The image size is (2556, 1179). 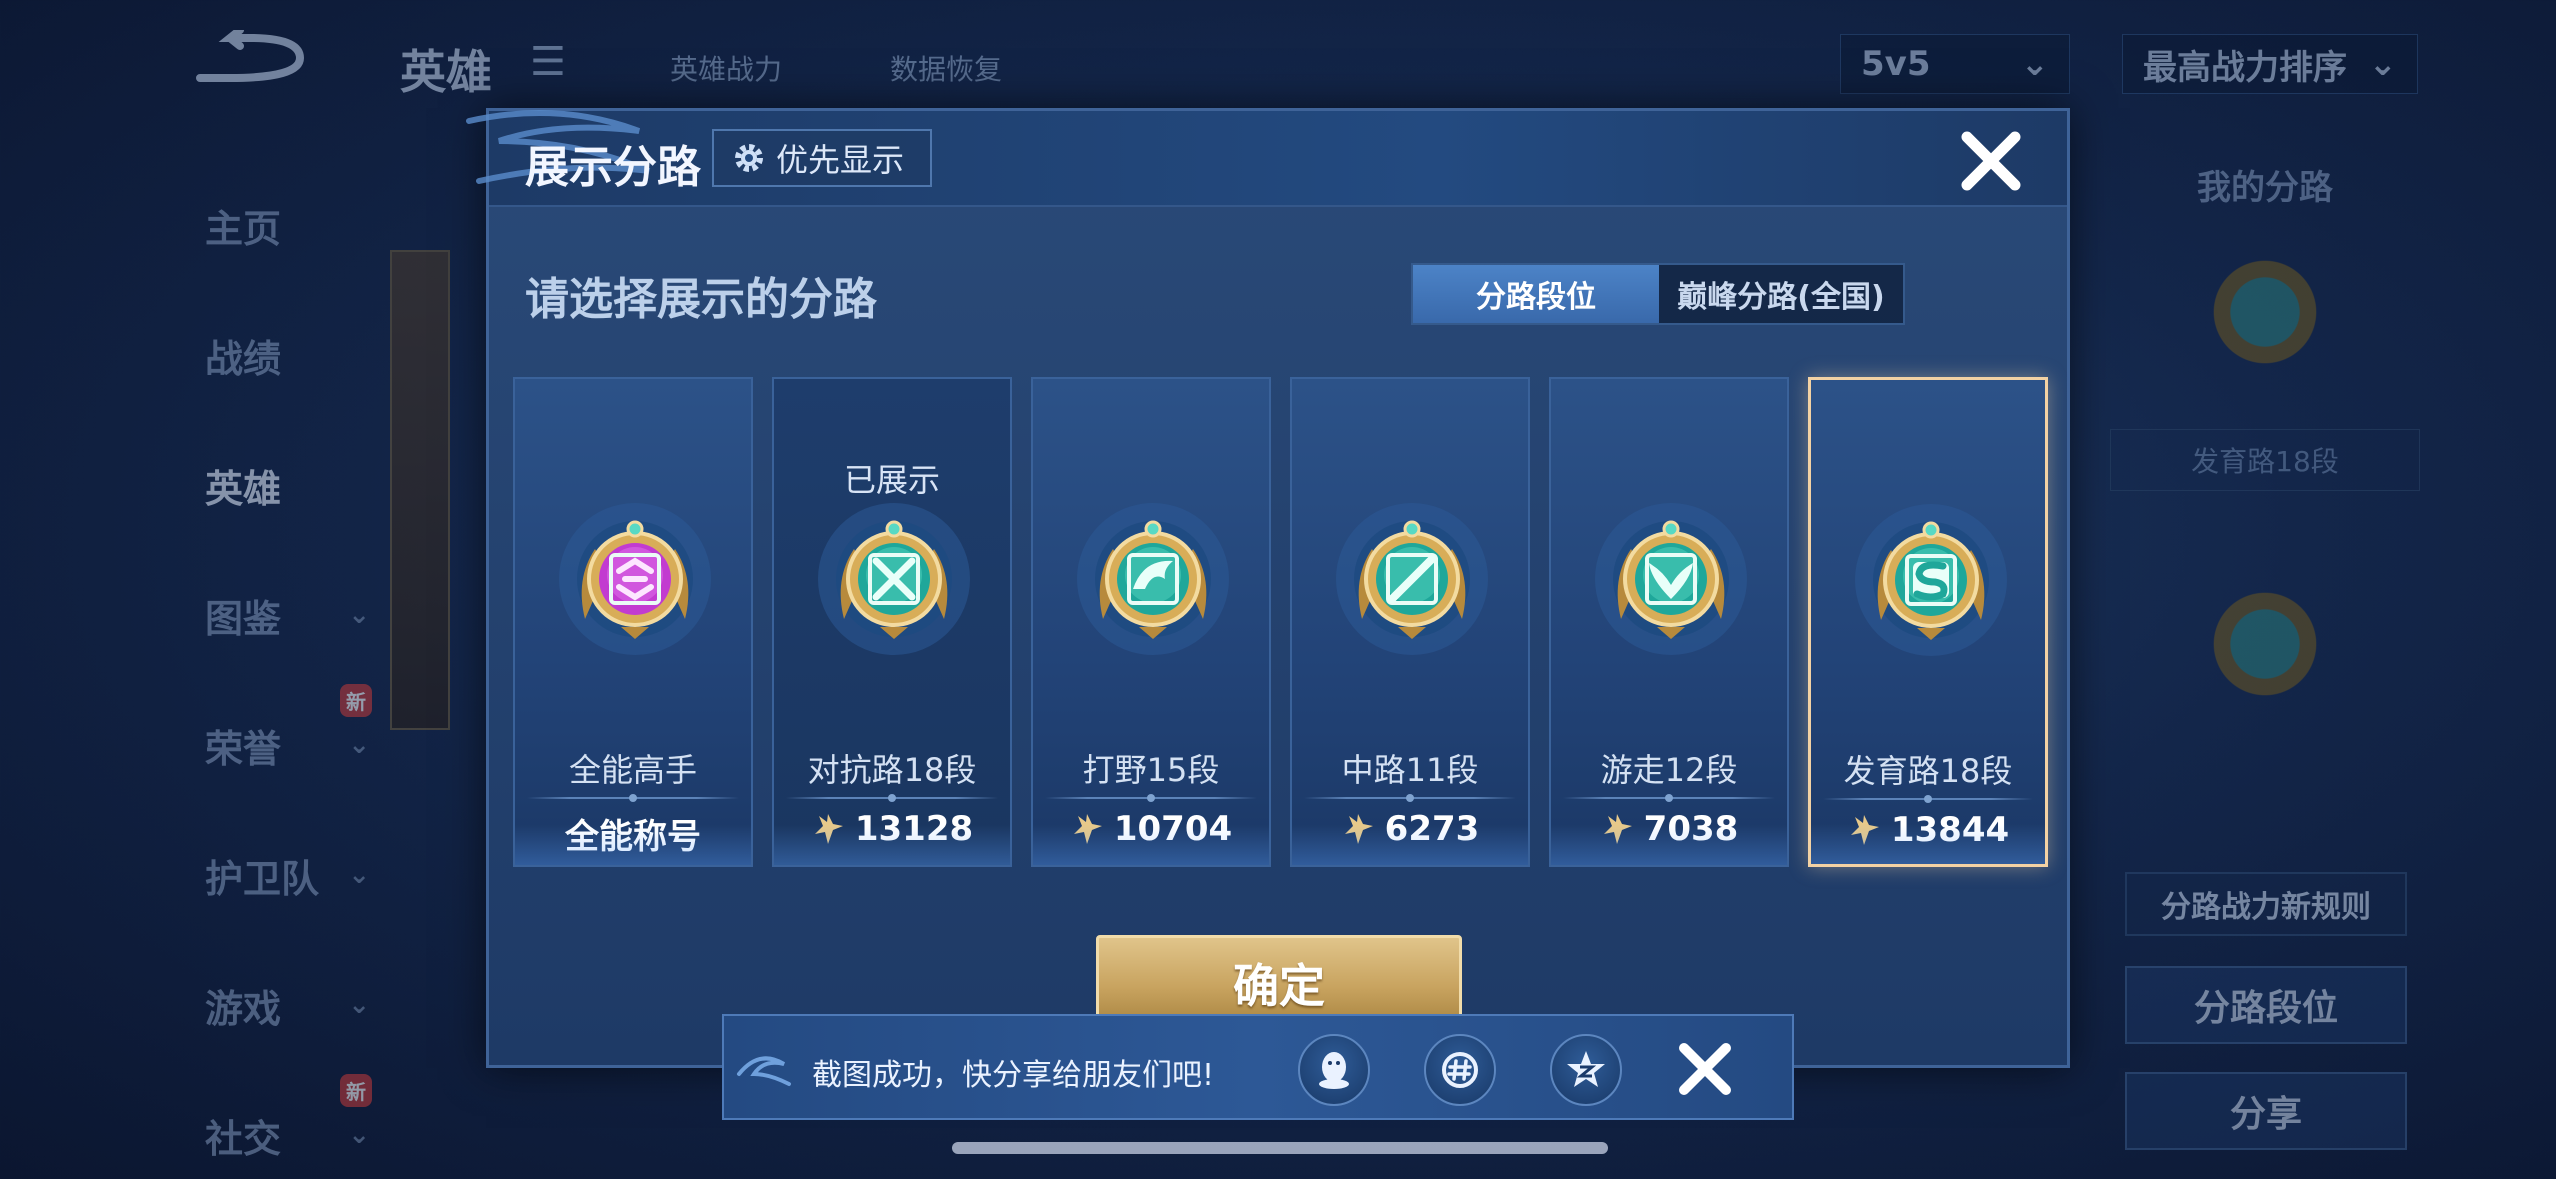 What do you see at coordinates (290, 615) in the screenshot?
I see `sidebar-item: 图鉴 ⌄` at bounding box center [290, 615].